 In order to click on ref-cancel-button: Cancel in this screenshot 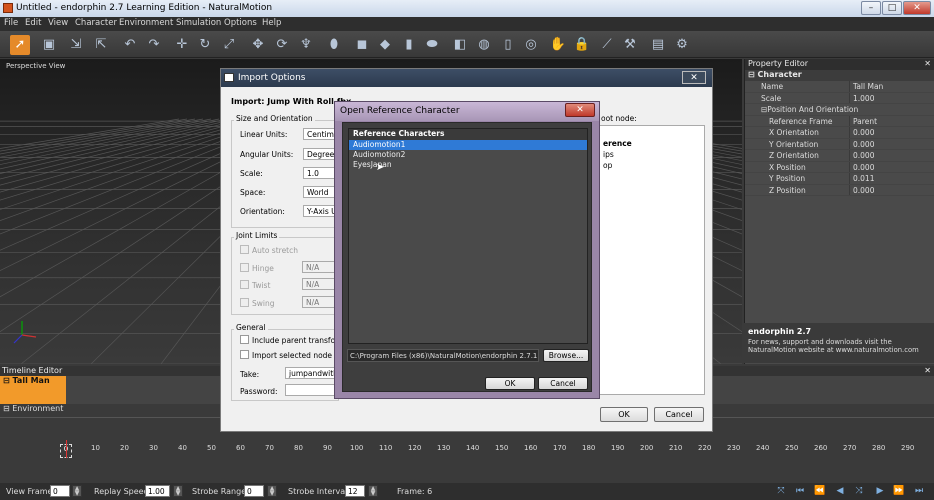, I will do `click(563, 383)`.